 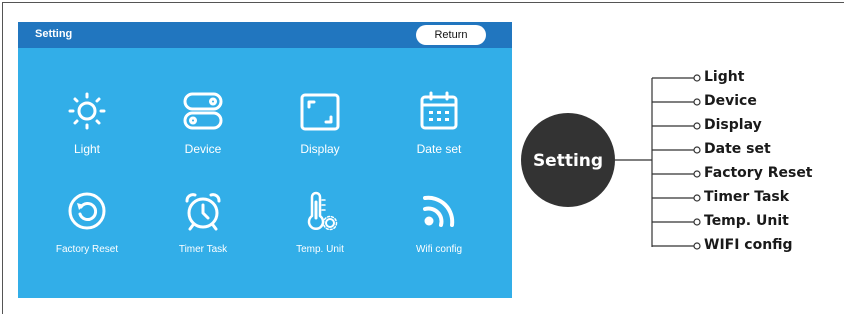 I want to click on hub-label: Setting, so click(x=568, y=161).